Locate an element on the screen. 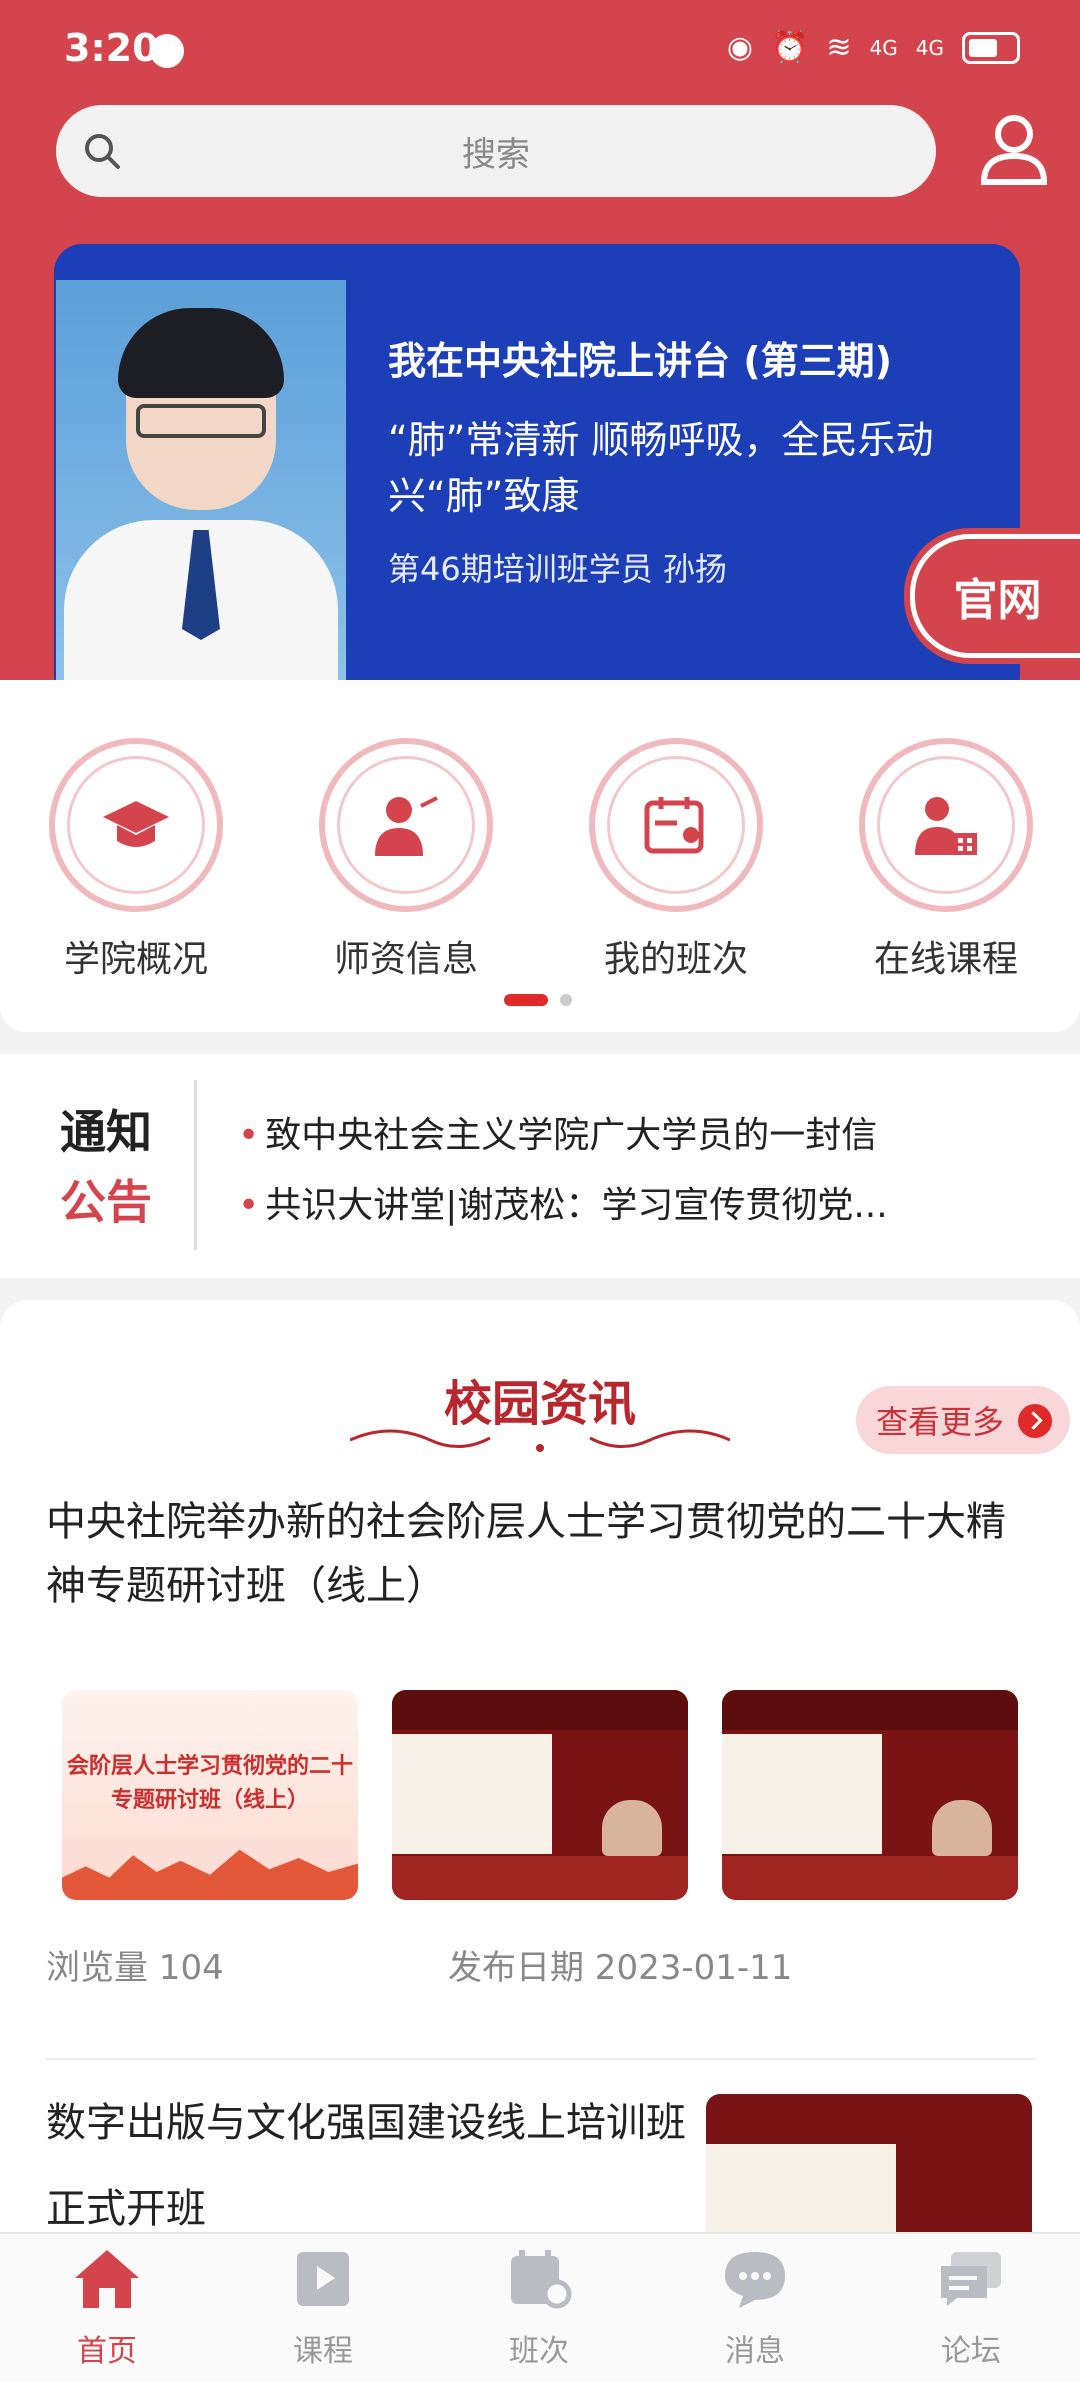 The image size is (1080, 2382). quick-link-label: 学院概况 is located at coordinates (135, 959).